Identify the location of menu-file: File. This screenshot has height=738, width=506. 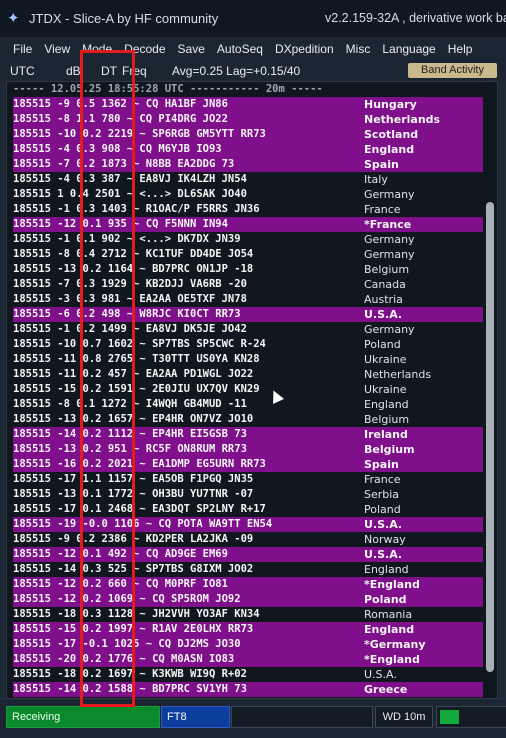
(19, 49).